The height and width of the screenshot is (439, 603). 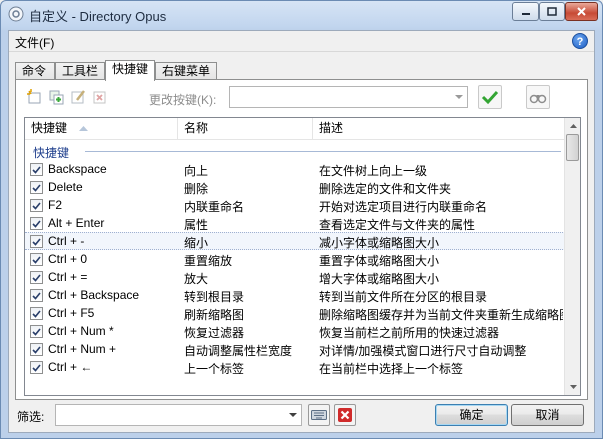 What do you see at coordinates (78, 97) in the screenshot?
I see `edit-hotkey-icon` at bounding box center [78, 97].